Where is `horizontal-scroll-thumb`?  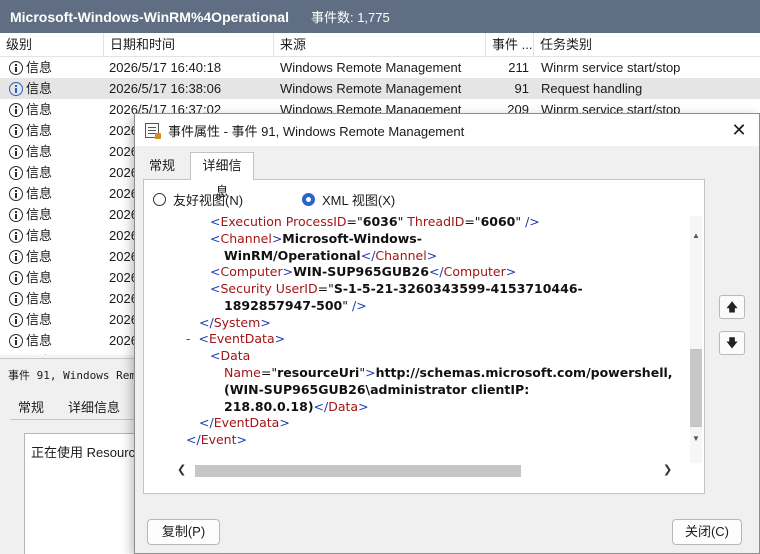 horizontal-scroll-thumb is located at coordinates (358, 471).